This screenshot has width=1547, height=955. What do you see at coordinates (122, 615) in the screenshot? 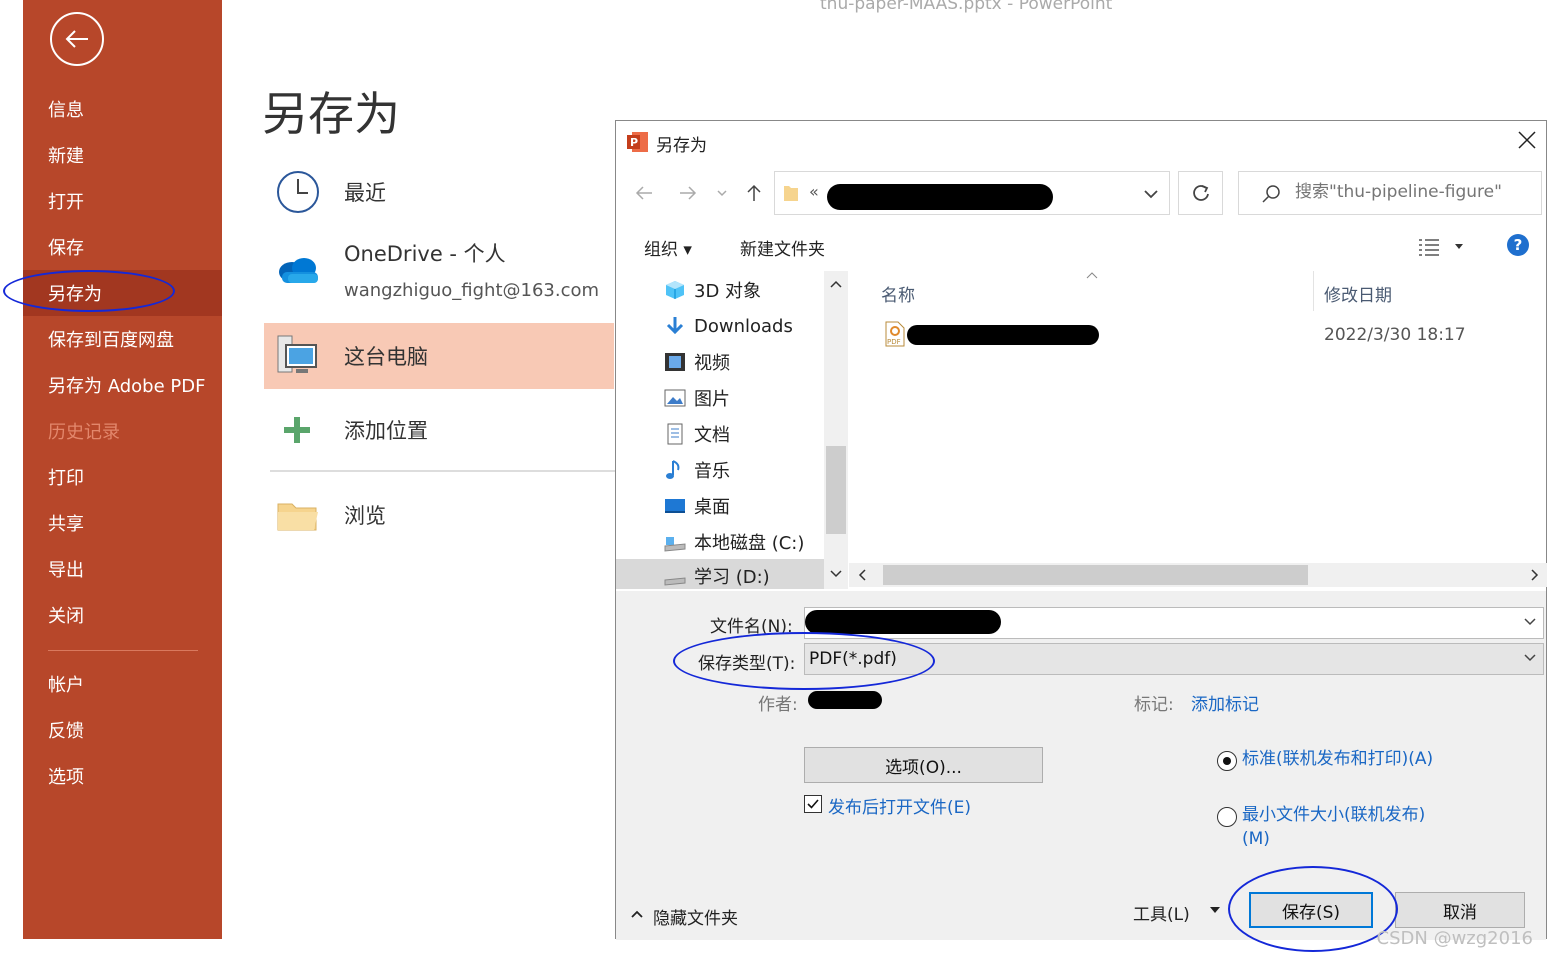
I see `sidebar-item-close: 关闭` at bounding box center [122, 615].